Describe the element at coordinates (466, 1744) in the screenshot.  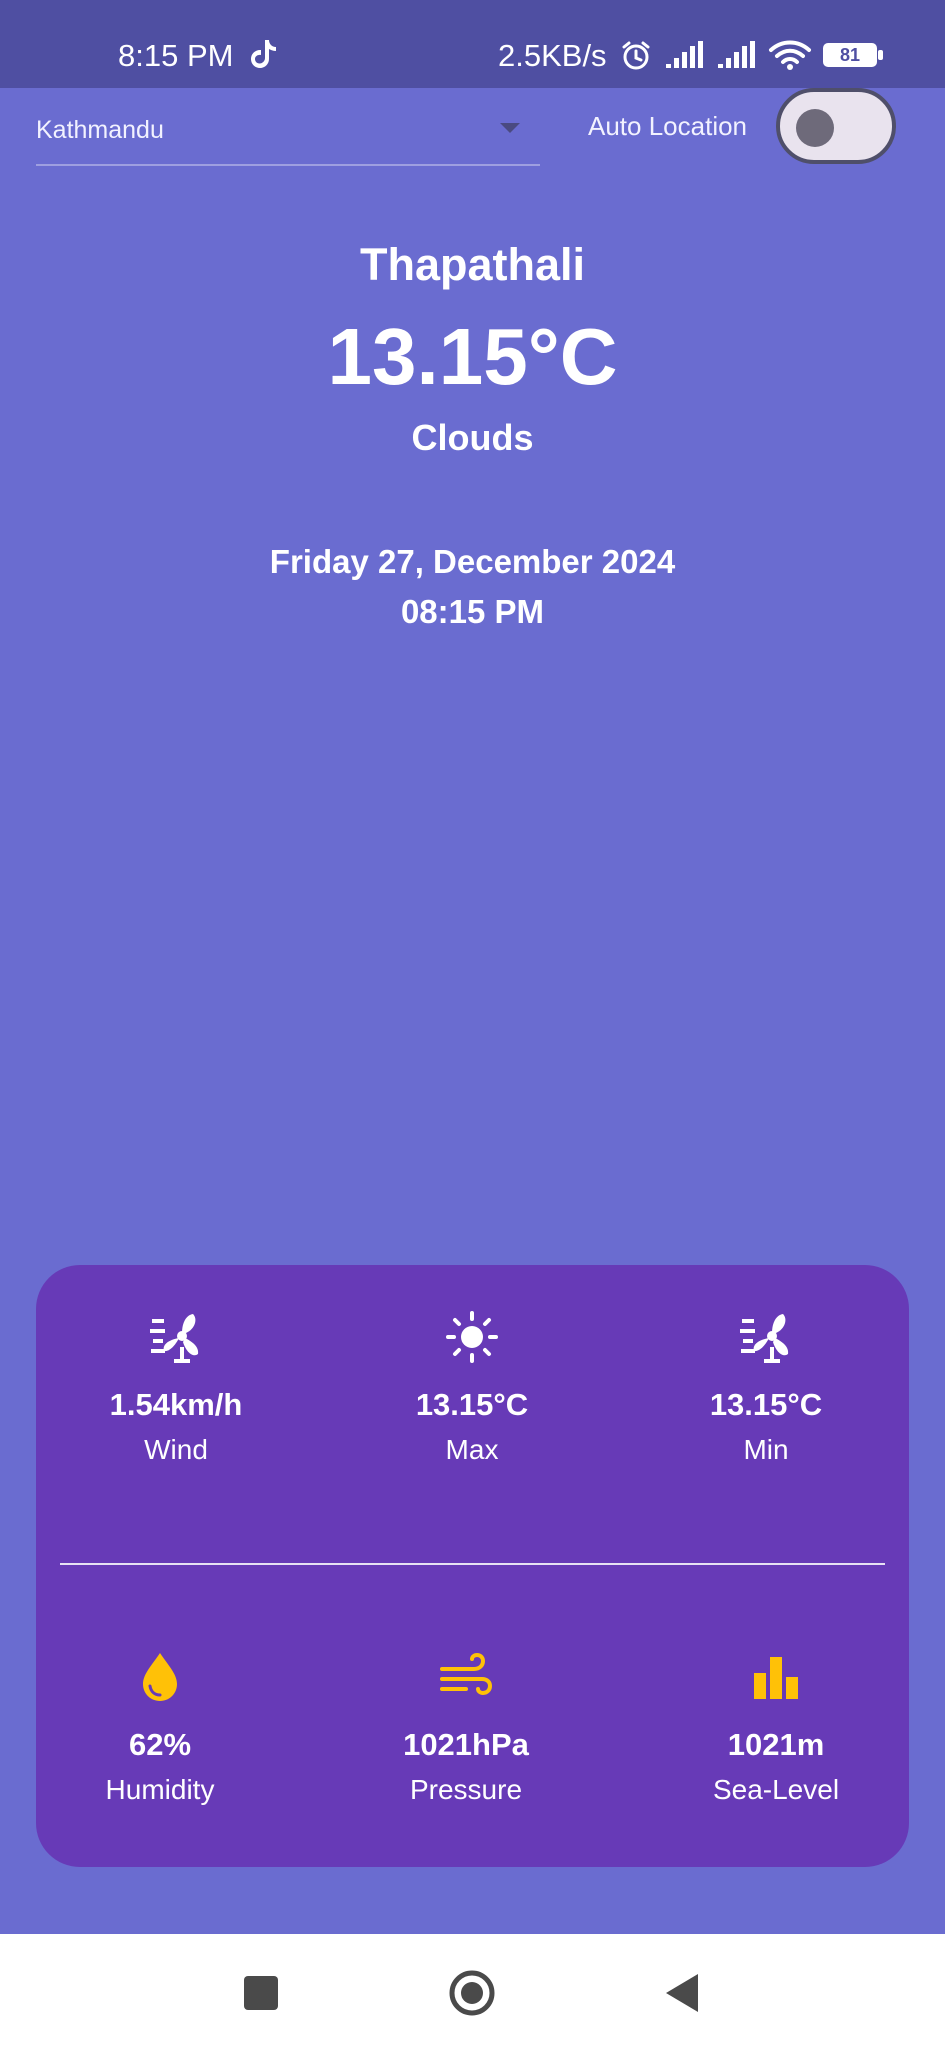
I see `pressure-value: 1021hPa` at that location.